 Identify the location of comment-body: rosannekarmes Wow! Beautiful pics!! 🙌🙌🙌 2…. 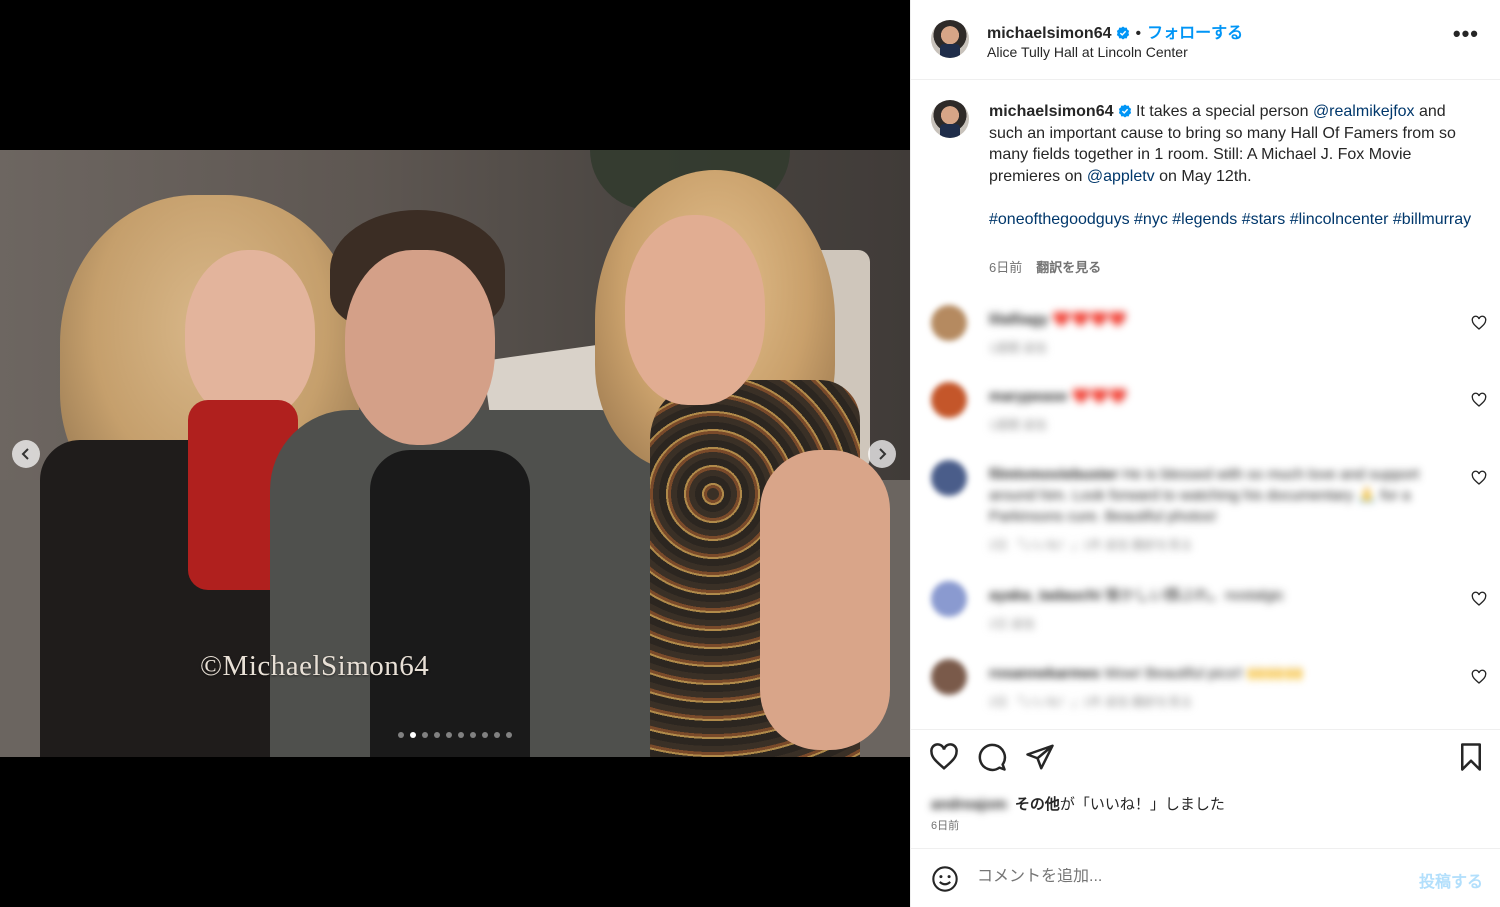
(1219, 688).